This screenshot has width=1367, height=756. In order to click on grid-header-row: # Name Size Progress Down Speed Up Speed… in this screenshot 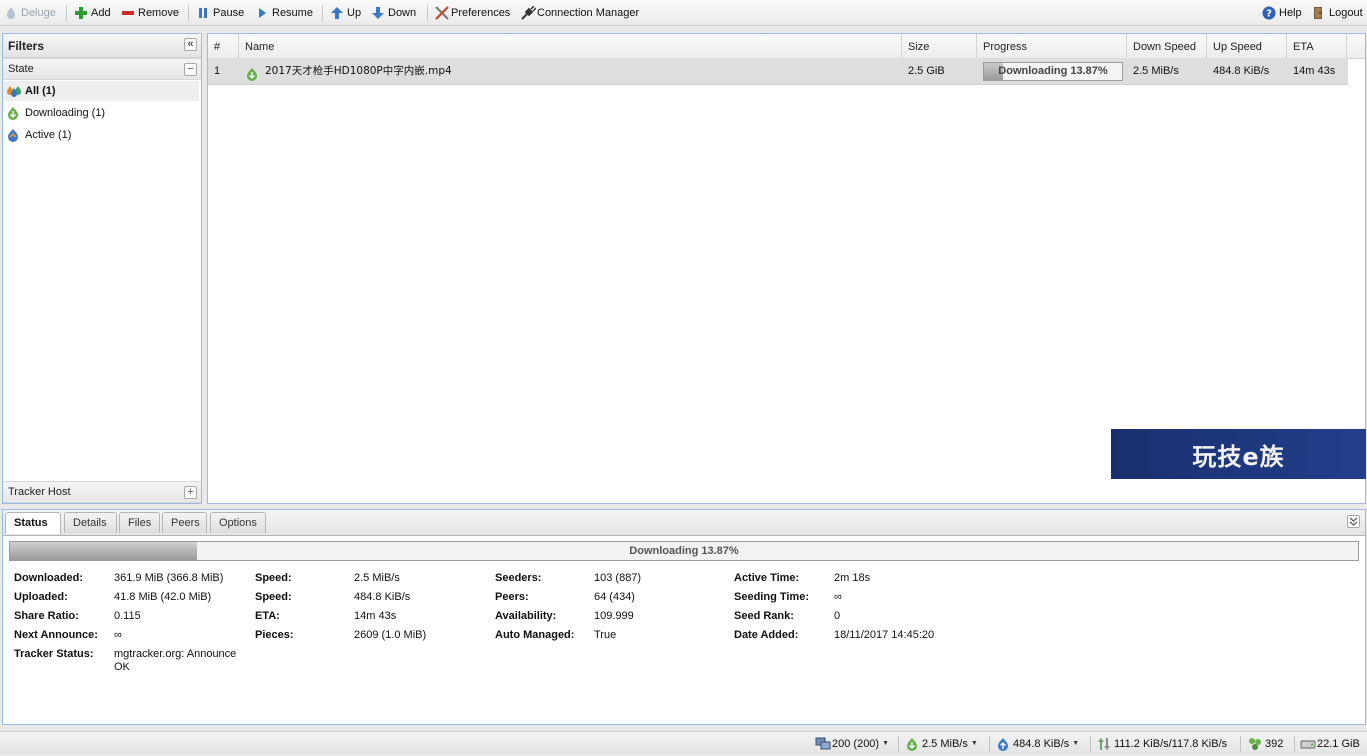, I will do `click(786, 47)`.